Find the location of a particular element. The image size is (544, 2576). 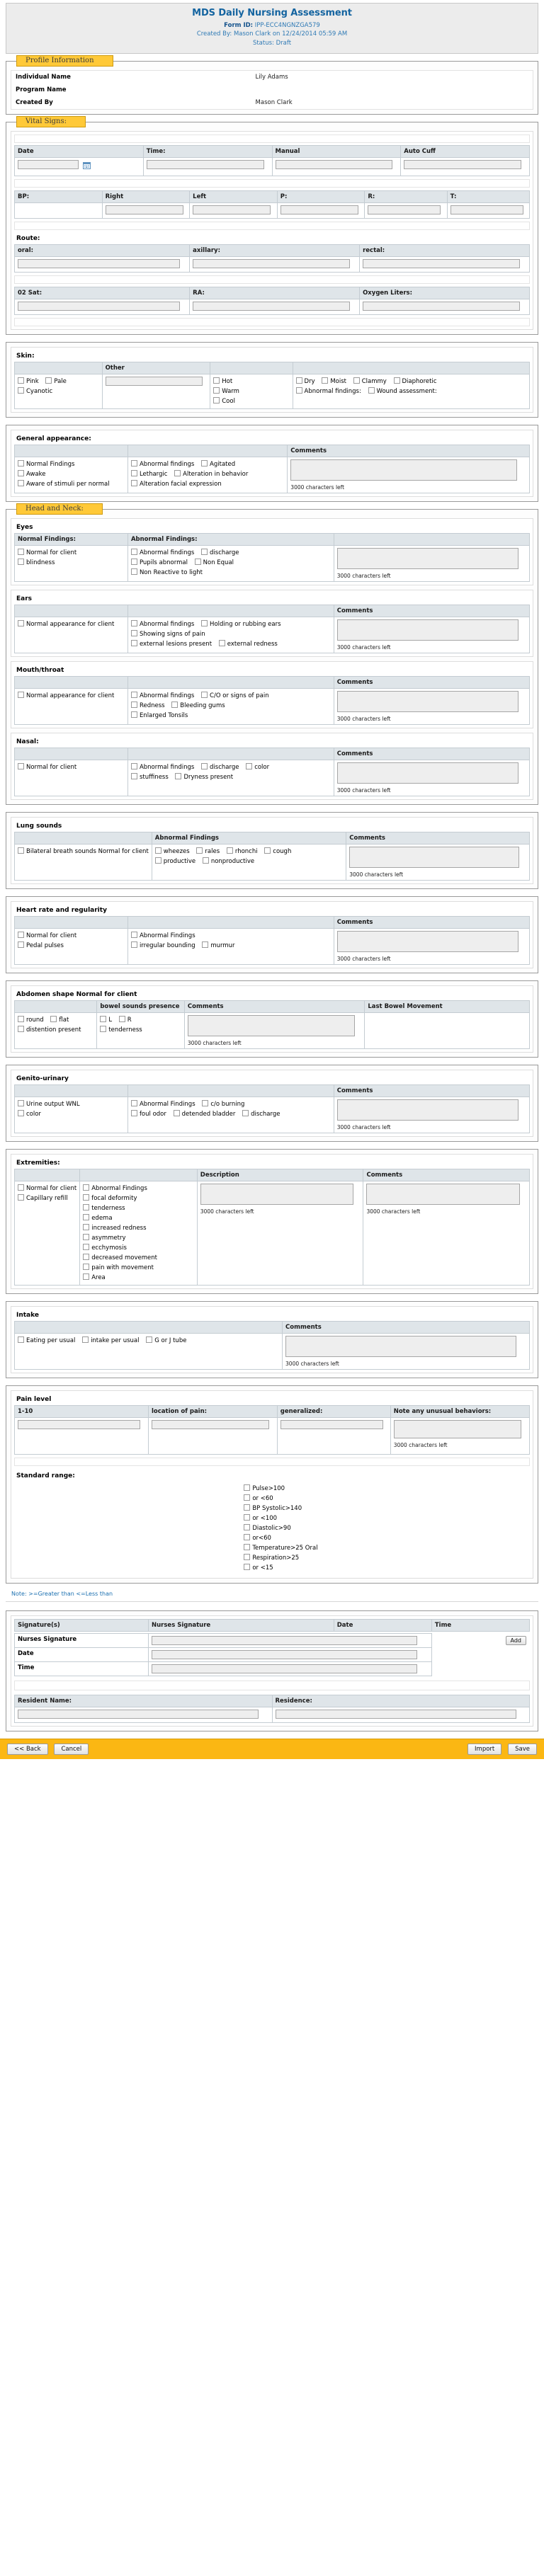

mouth-checkbox-abnormal-findings: Abnormal findings is located at coordinates (162, 696).